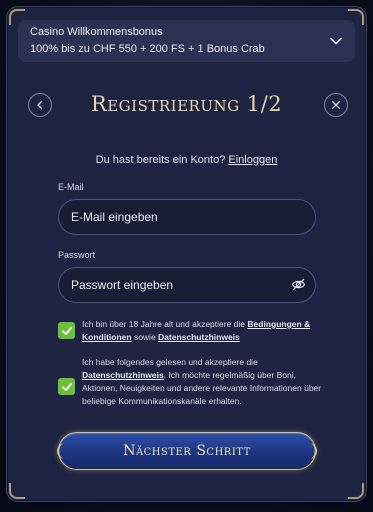 Image resolution: width=373 pixels, height=512 pixels. Describe the element at coordinates (252, 160) in the screenshot. I see `login-link: Einloggen` at that location.